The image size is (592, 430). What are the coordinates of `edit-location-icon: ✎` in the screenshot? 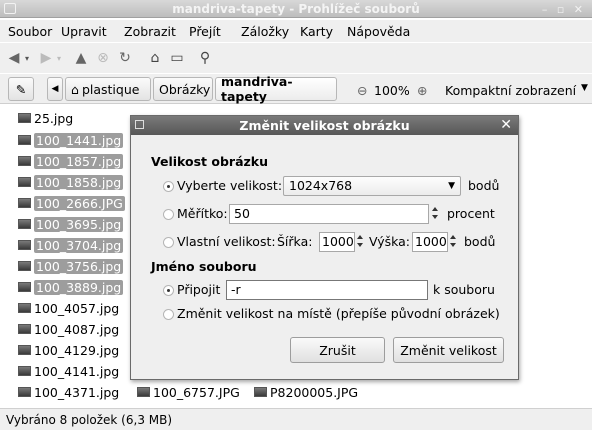 It's located at (21, 89).